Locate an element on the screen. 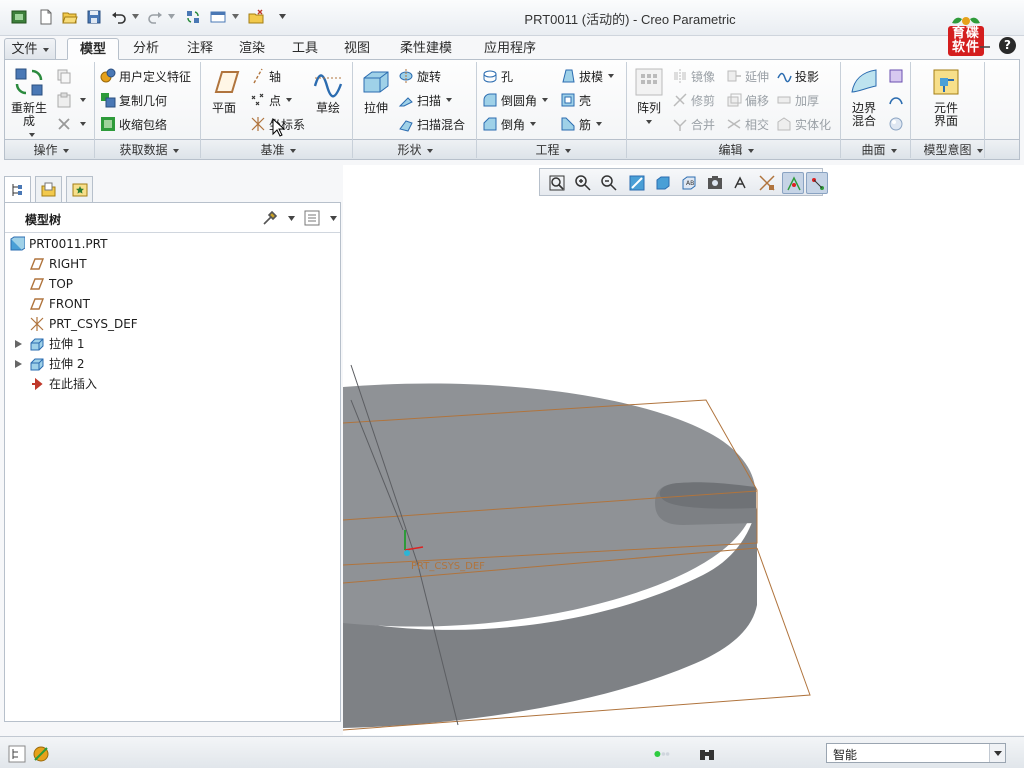 This screenshot has height=768, width=1024. redo-icon is located at coordinates (155, 17).